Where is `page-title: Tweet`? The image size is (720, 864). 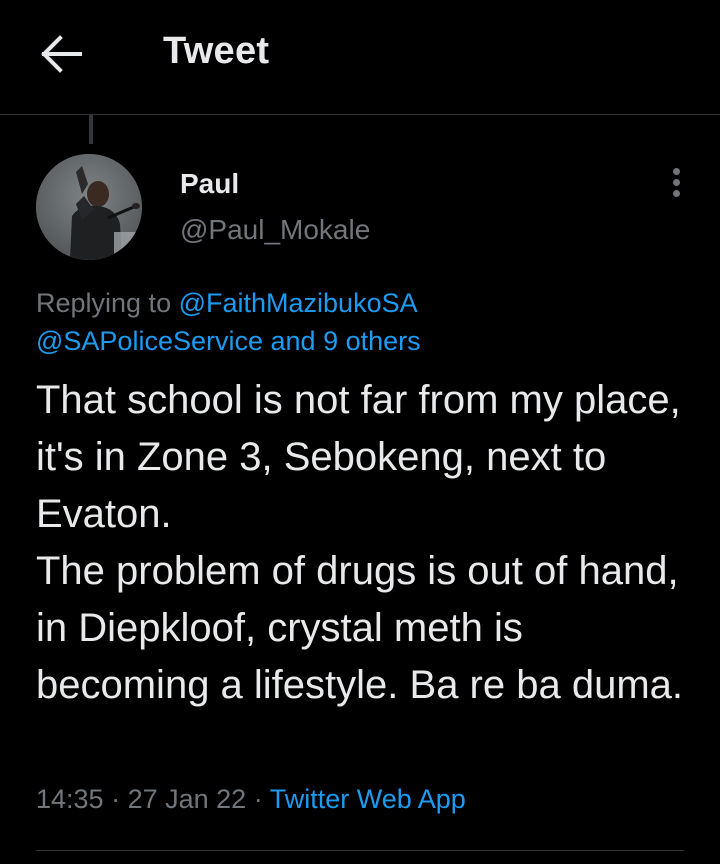 page-title: Tweet is located at coordinates (216, 51).